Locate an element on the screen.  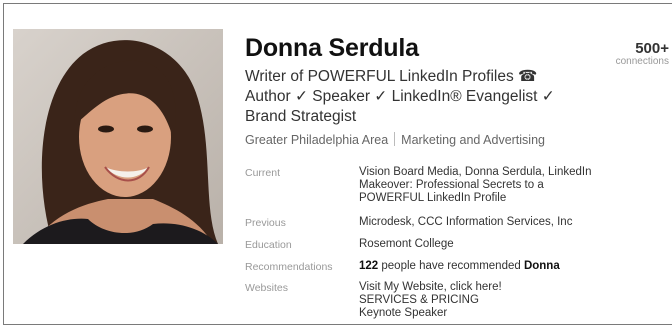
connections-count: 500+ is located at coordinates (652, 48).